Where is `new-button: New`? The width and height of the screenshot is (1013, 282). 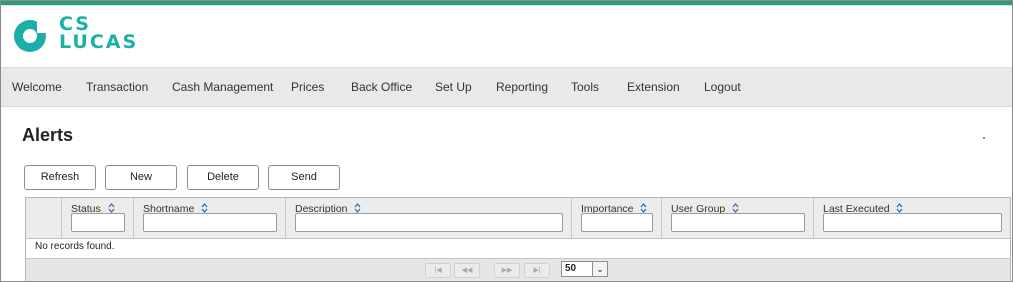 new-button: New is located at coordinates (141, 177).